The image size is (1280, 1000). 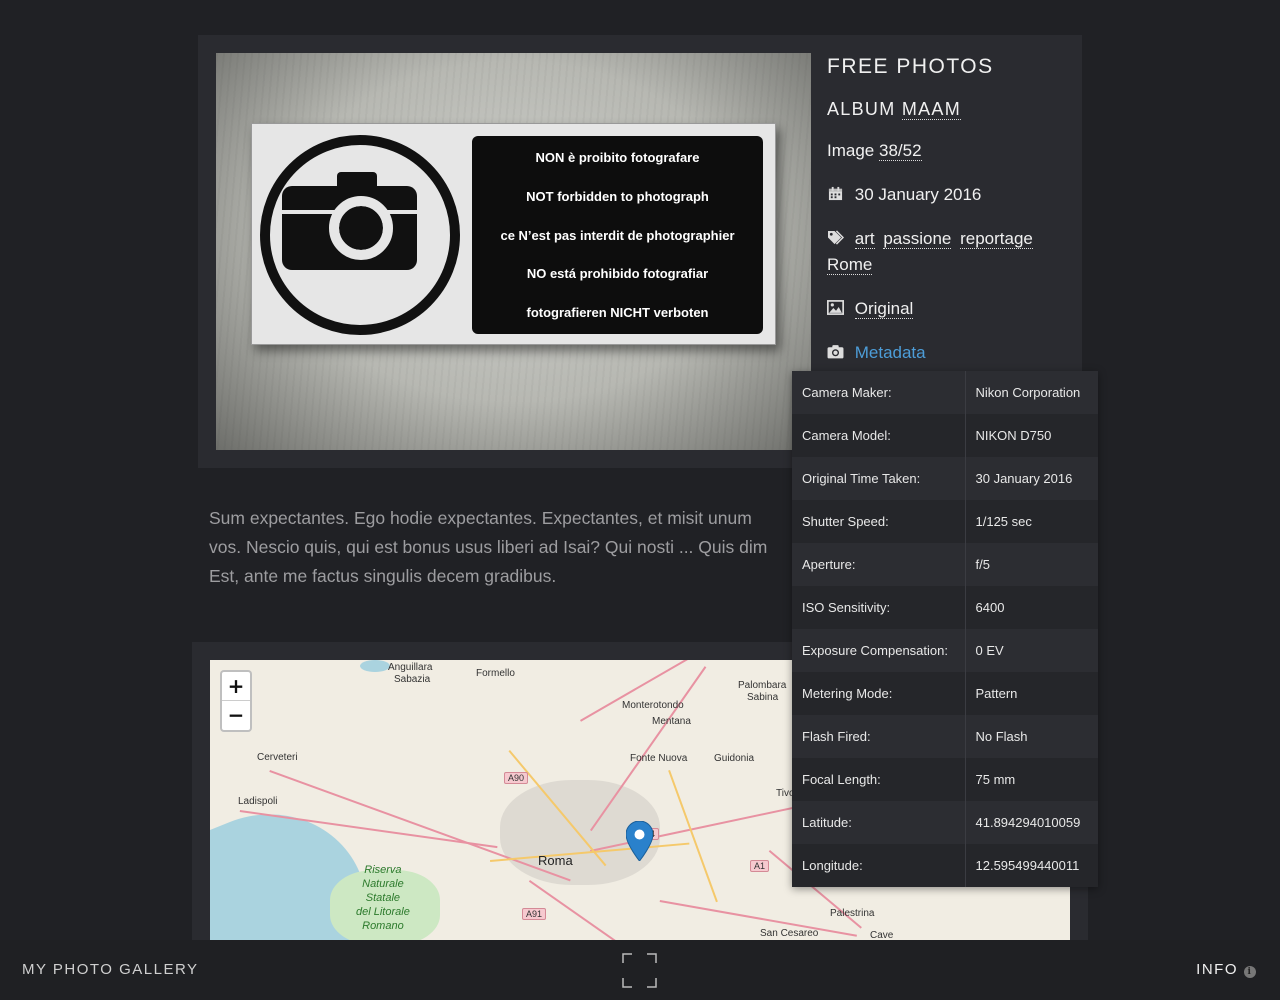 I want to click on metadata-line: Metadata, so click(x=952, y=353).